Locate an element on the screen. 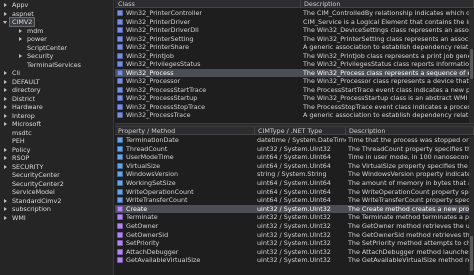  tree-item-cli: Cli is located at coordinates (12, 73).